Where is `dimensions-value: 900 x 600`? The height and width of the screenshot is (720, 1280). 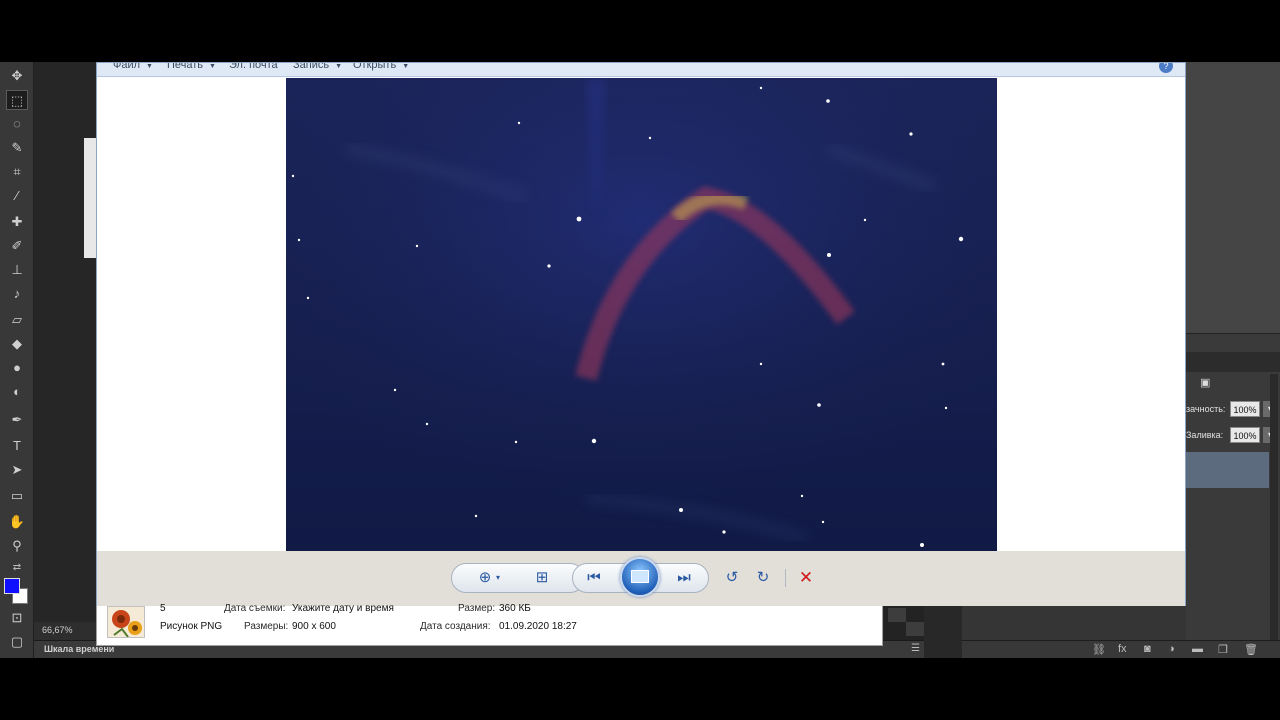
dimensions-value: 900 x 600 is located at coordinates (314, 626).